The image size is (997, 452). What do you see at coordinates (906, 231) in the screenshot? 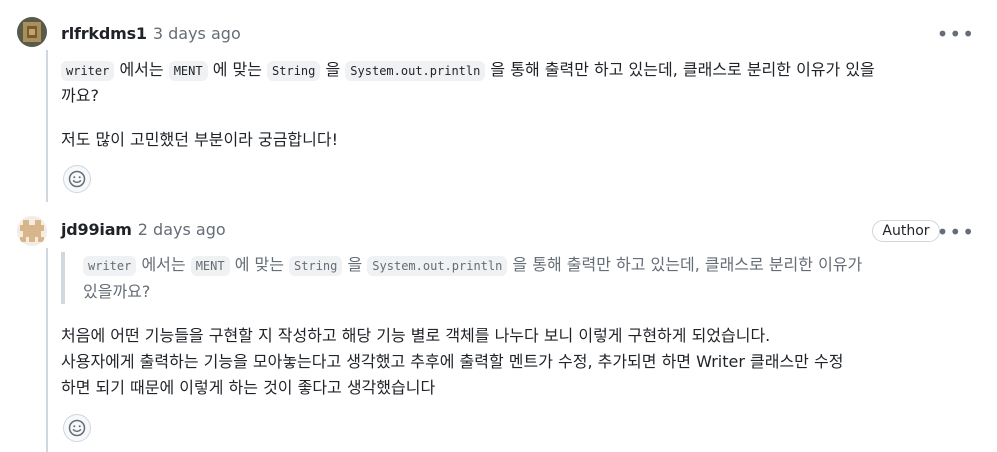
I see `author-badge: Author` at bounding box center [906, 231].